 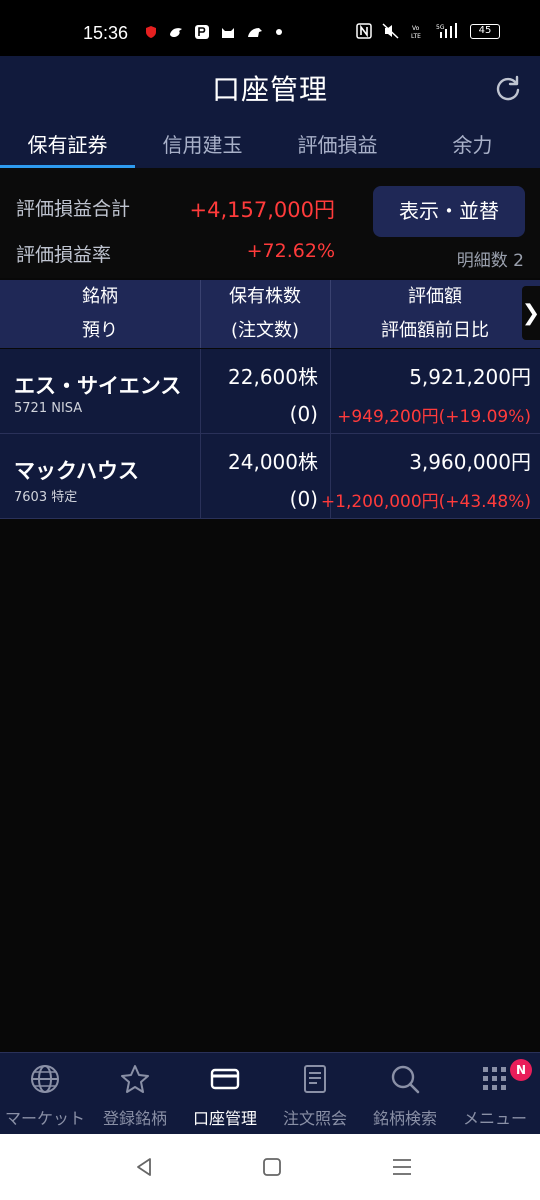 What do you see at coordinates (314, 1118) in the screenshot?
I see `nav-label: 注文照会` at bounding box center [314, 1118].